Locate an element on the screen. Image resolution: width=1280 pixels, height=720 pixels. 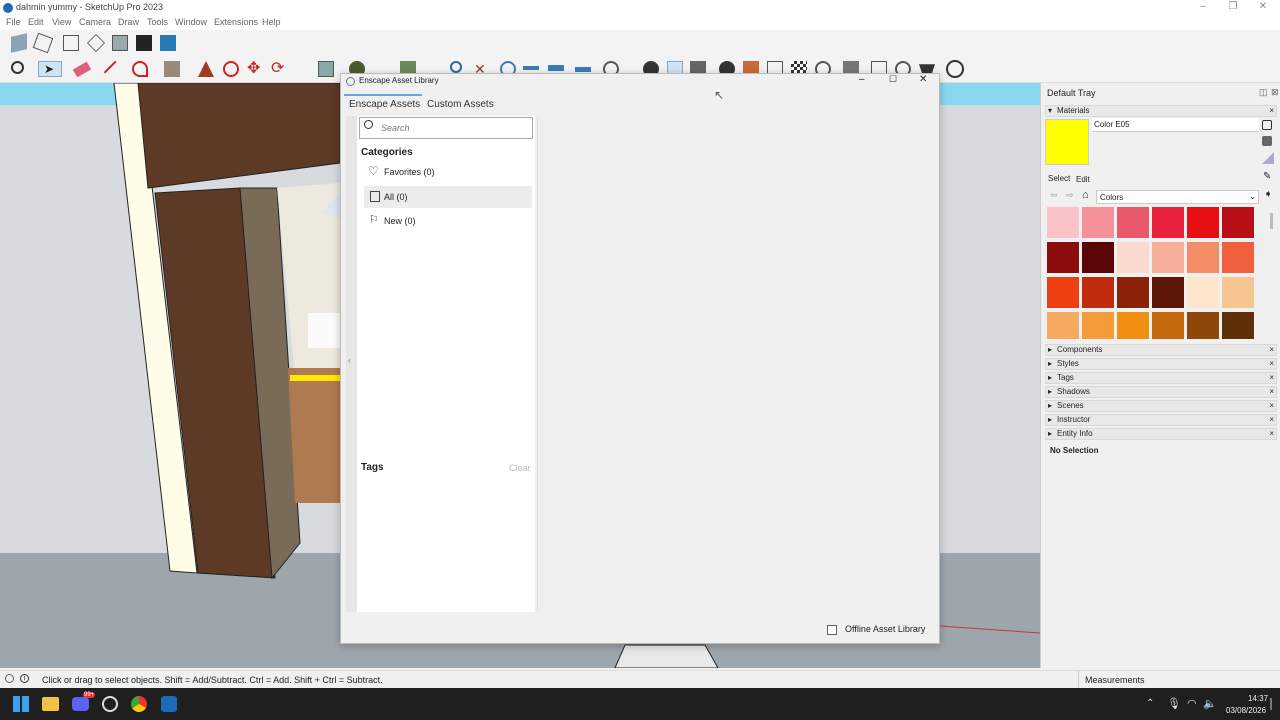
minimize-button: – is located at coordinates (1203, 6).